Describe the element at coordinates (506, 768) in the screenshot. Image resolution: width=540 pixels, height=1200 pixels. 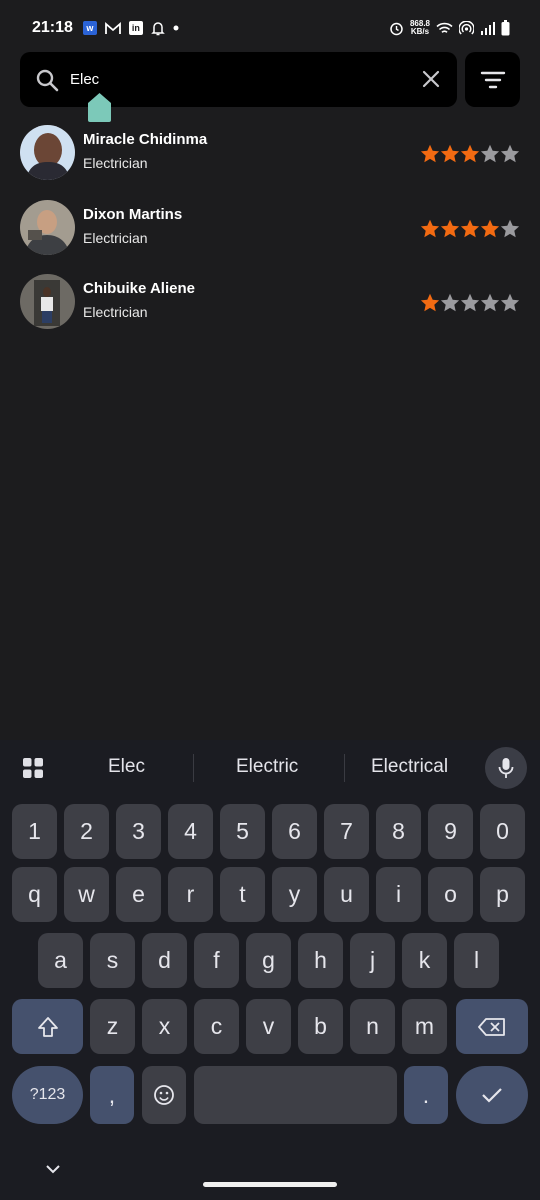
I see `voice-input-button` at that location.